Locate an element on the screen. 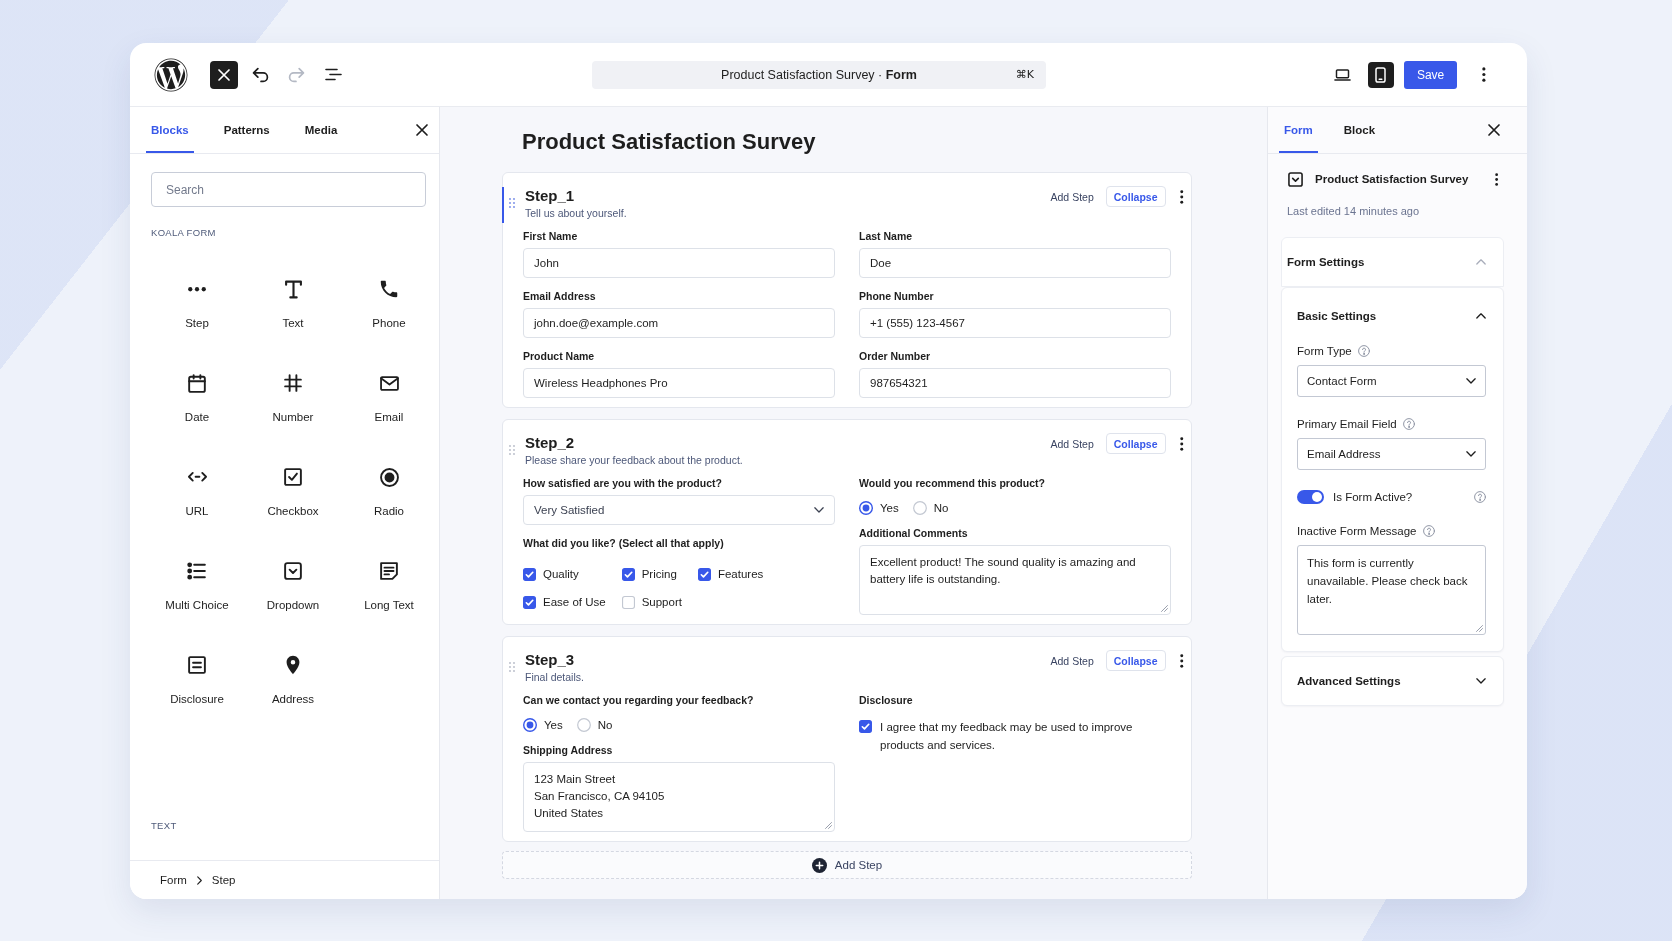 This screenshot has width=1672, height=941. block-item: Radio is located at coordinates (389, 492).